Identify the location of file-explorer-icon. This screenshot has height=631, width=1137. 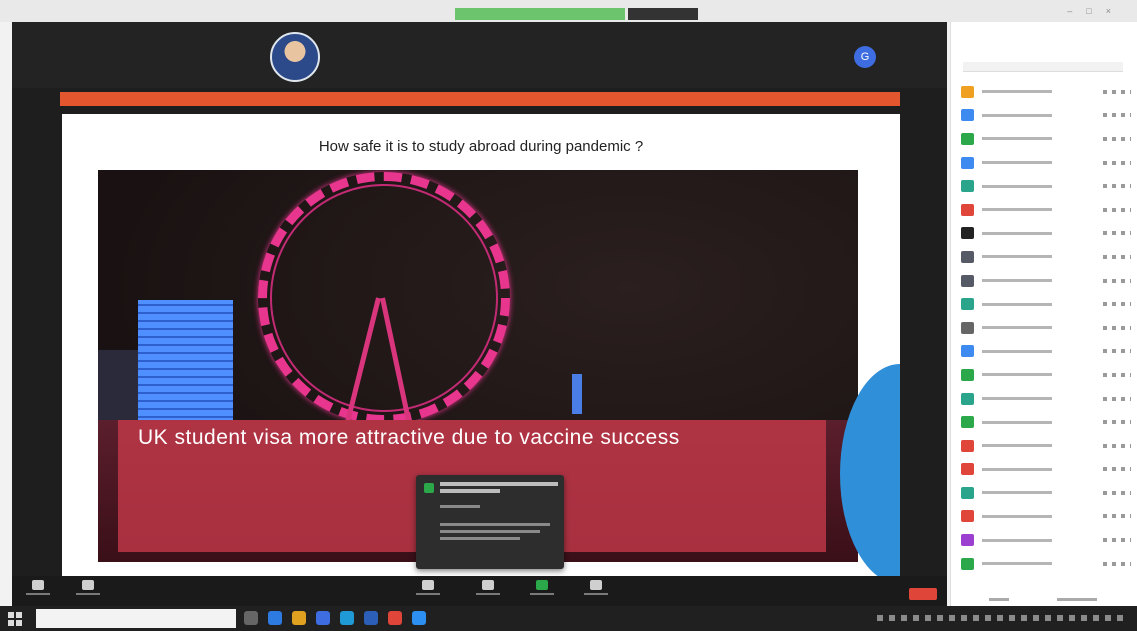
(299, 618).